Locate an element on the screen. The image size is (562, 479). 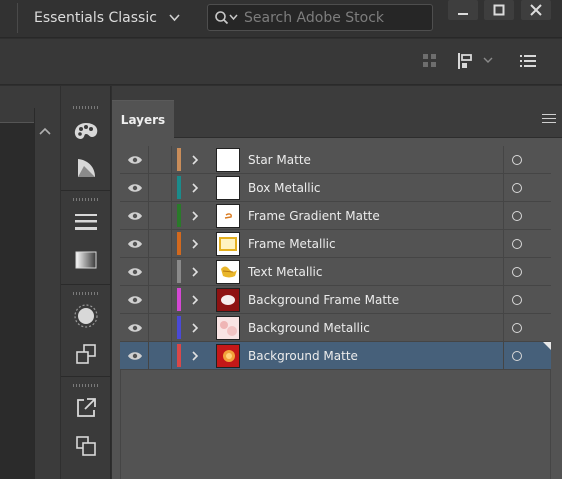
color-palette-icon is located at coordinates (86, 132).